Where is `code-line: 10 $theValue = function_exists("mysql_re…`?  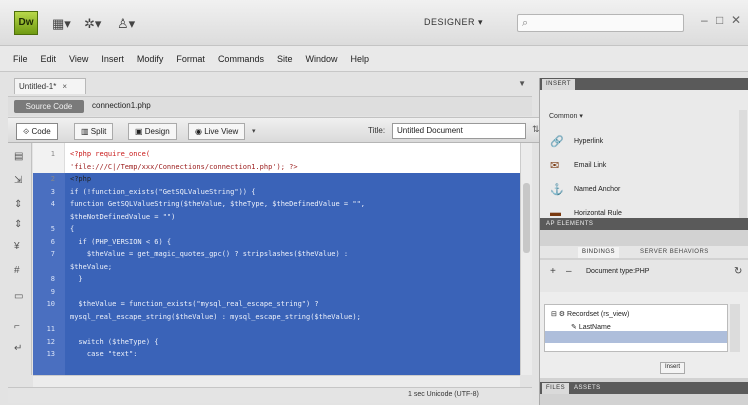
code-line: 10 $theValue = function_exists("mysql_re… is located at coordinates (282, 304).